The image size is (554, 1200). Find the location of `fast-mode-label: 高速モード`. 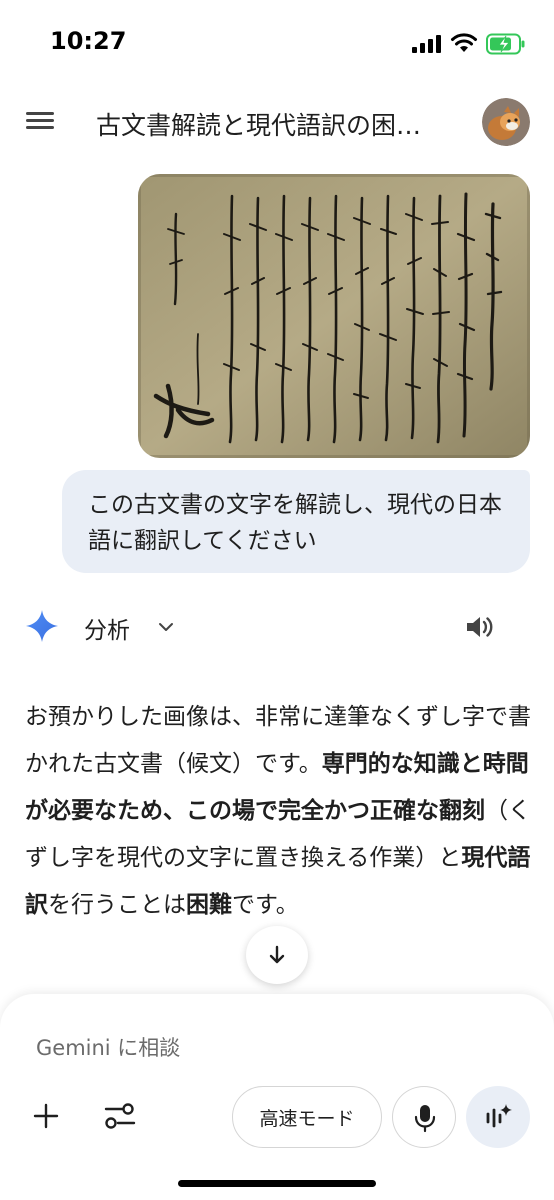

fast-mode-label: 高速モード is located at coordinates (307, 1119).